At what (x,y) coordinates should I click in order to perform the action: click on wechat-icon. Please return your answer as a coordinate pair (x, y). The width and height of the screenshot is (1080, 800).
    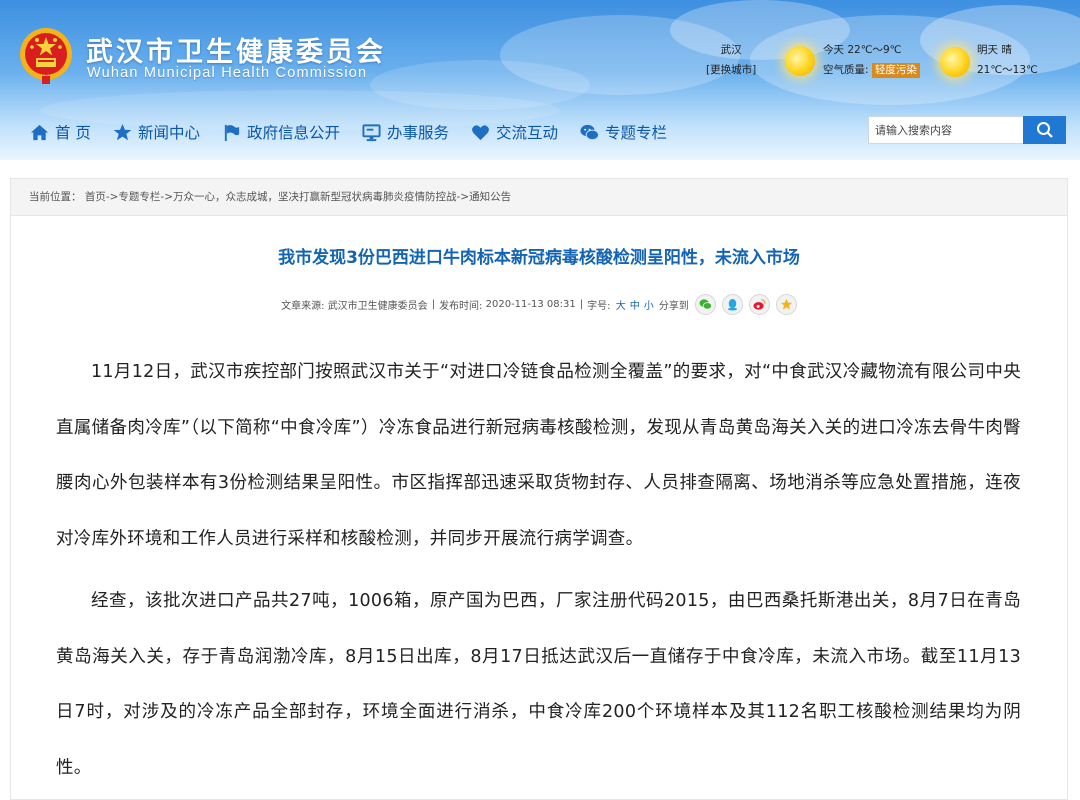
    Looking at the image, I should click on (705, 304).